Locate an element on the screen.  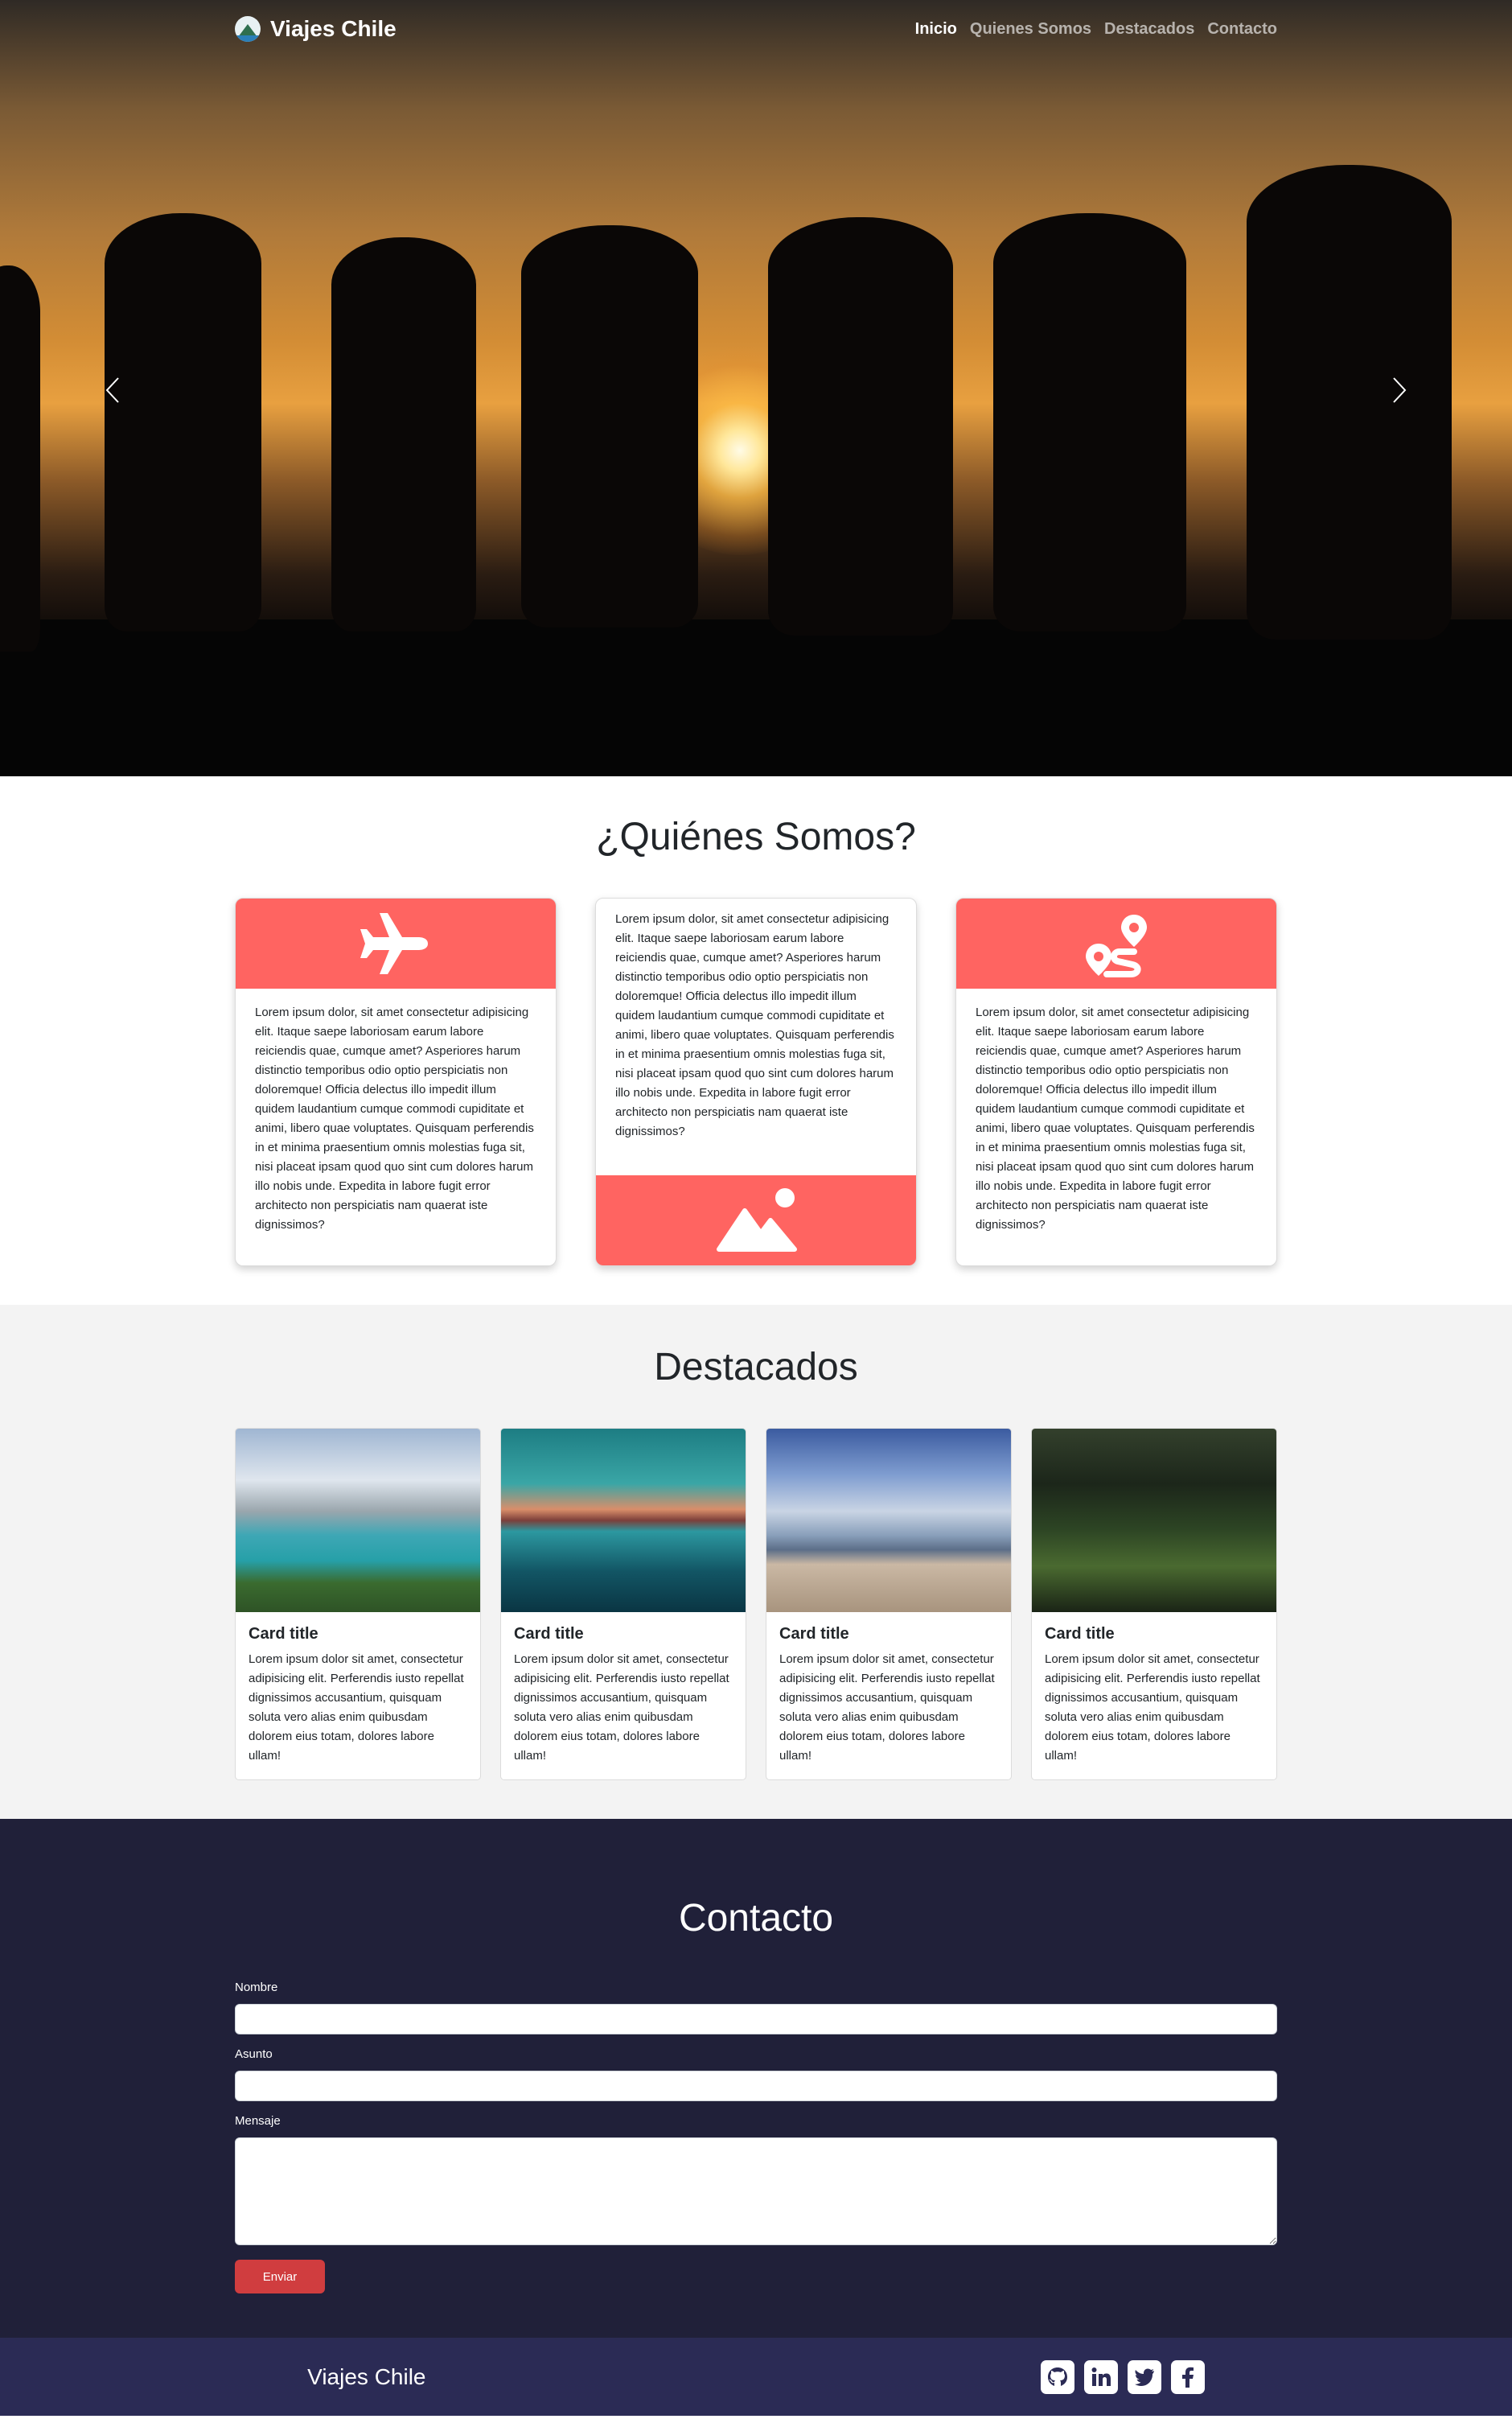
brand-name: Viajes Chile is located at coordinates (333, 28).